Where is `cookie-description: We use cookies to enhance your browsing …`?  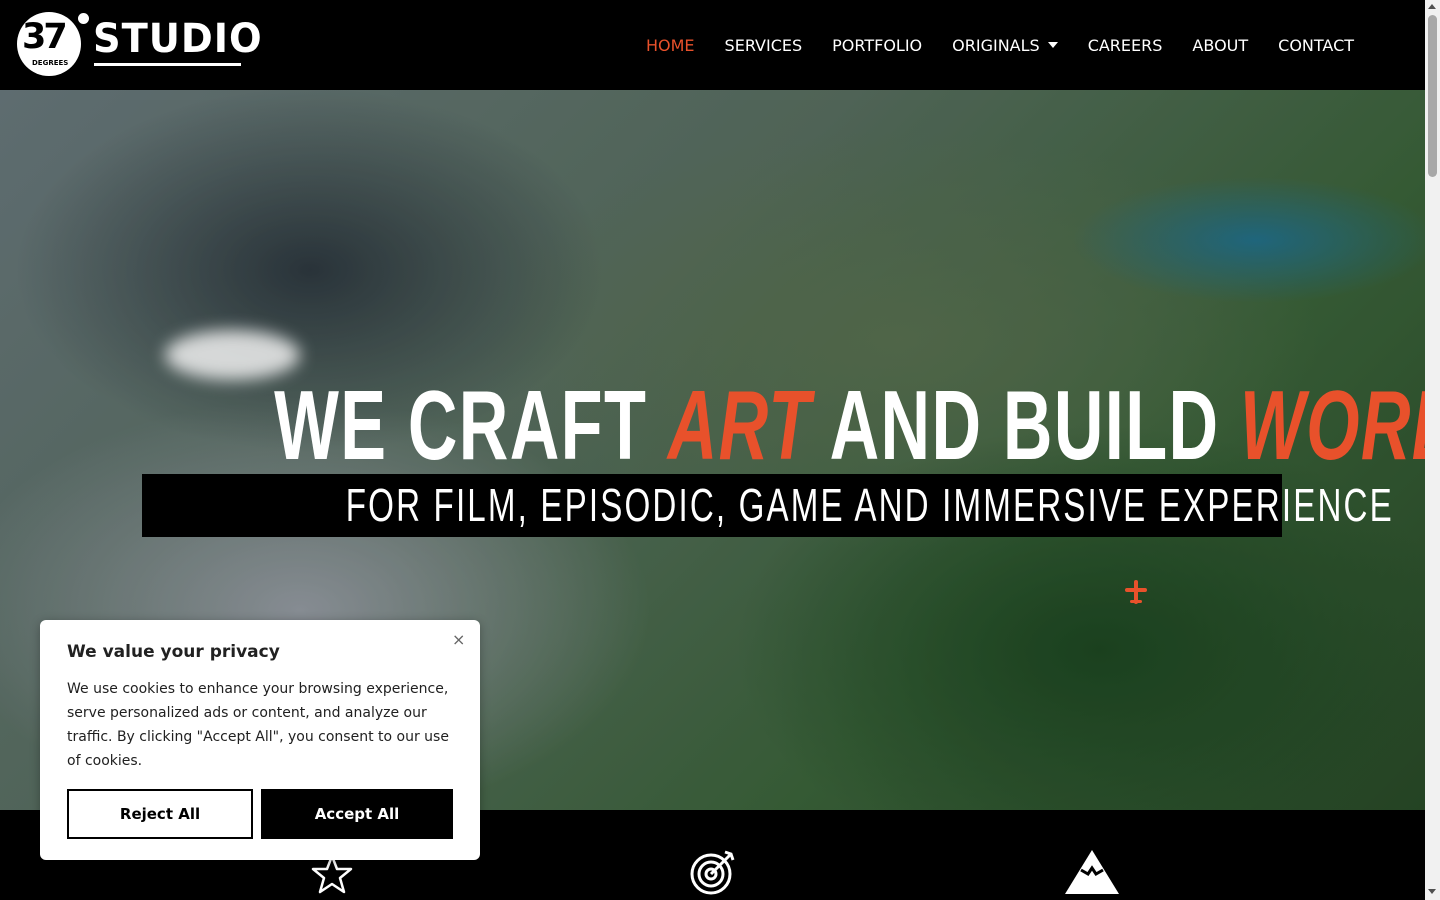
cookie-description: We use cookies to enhance your browsing … is located at coordinates (258, 725).